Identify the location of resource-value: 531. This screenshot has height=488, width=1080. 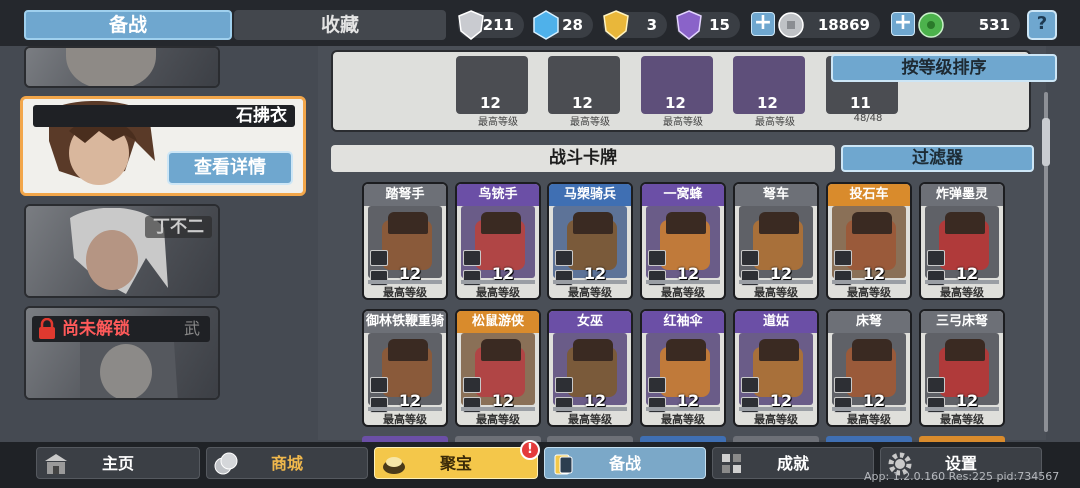
(994, 25).